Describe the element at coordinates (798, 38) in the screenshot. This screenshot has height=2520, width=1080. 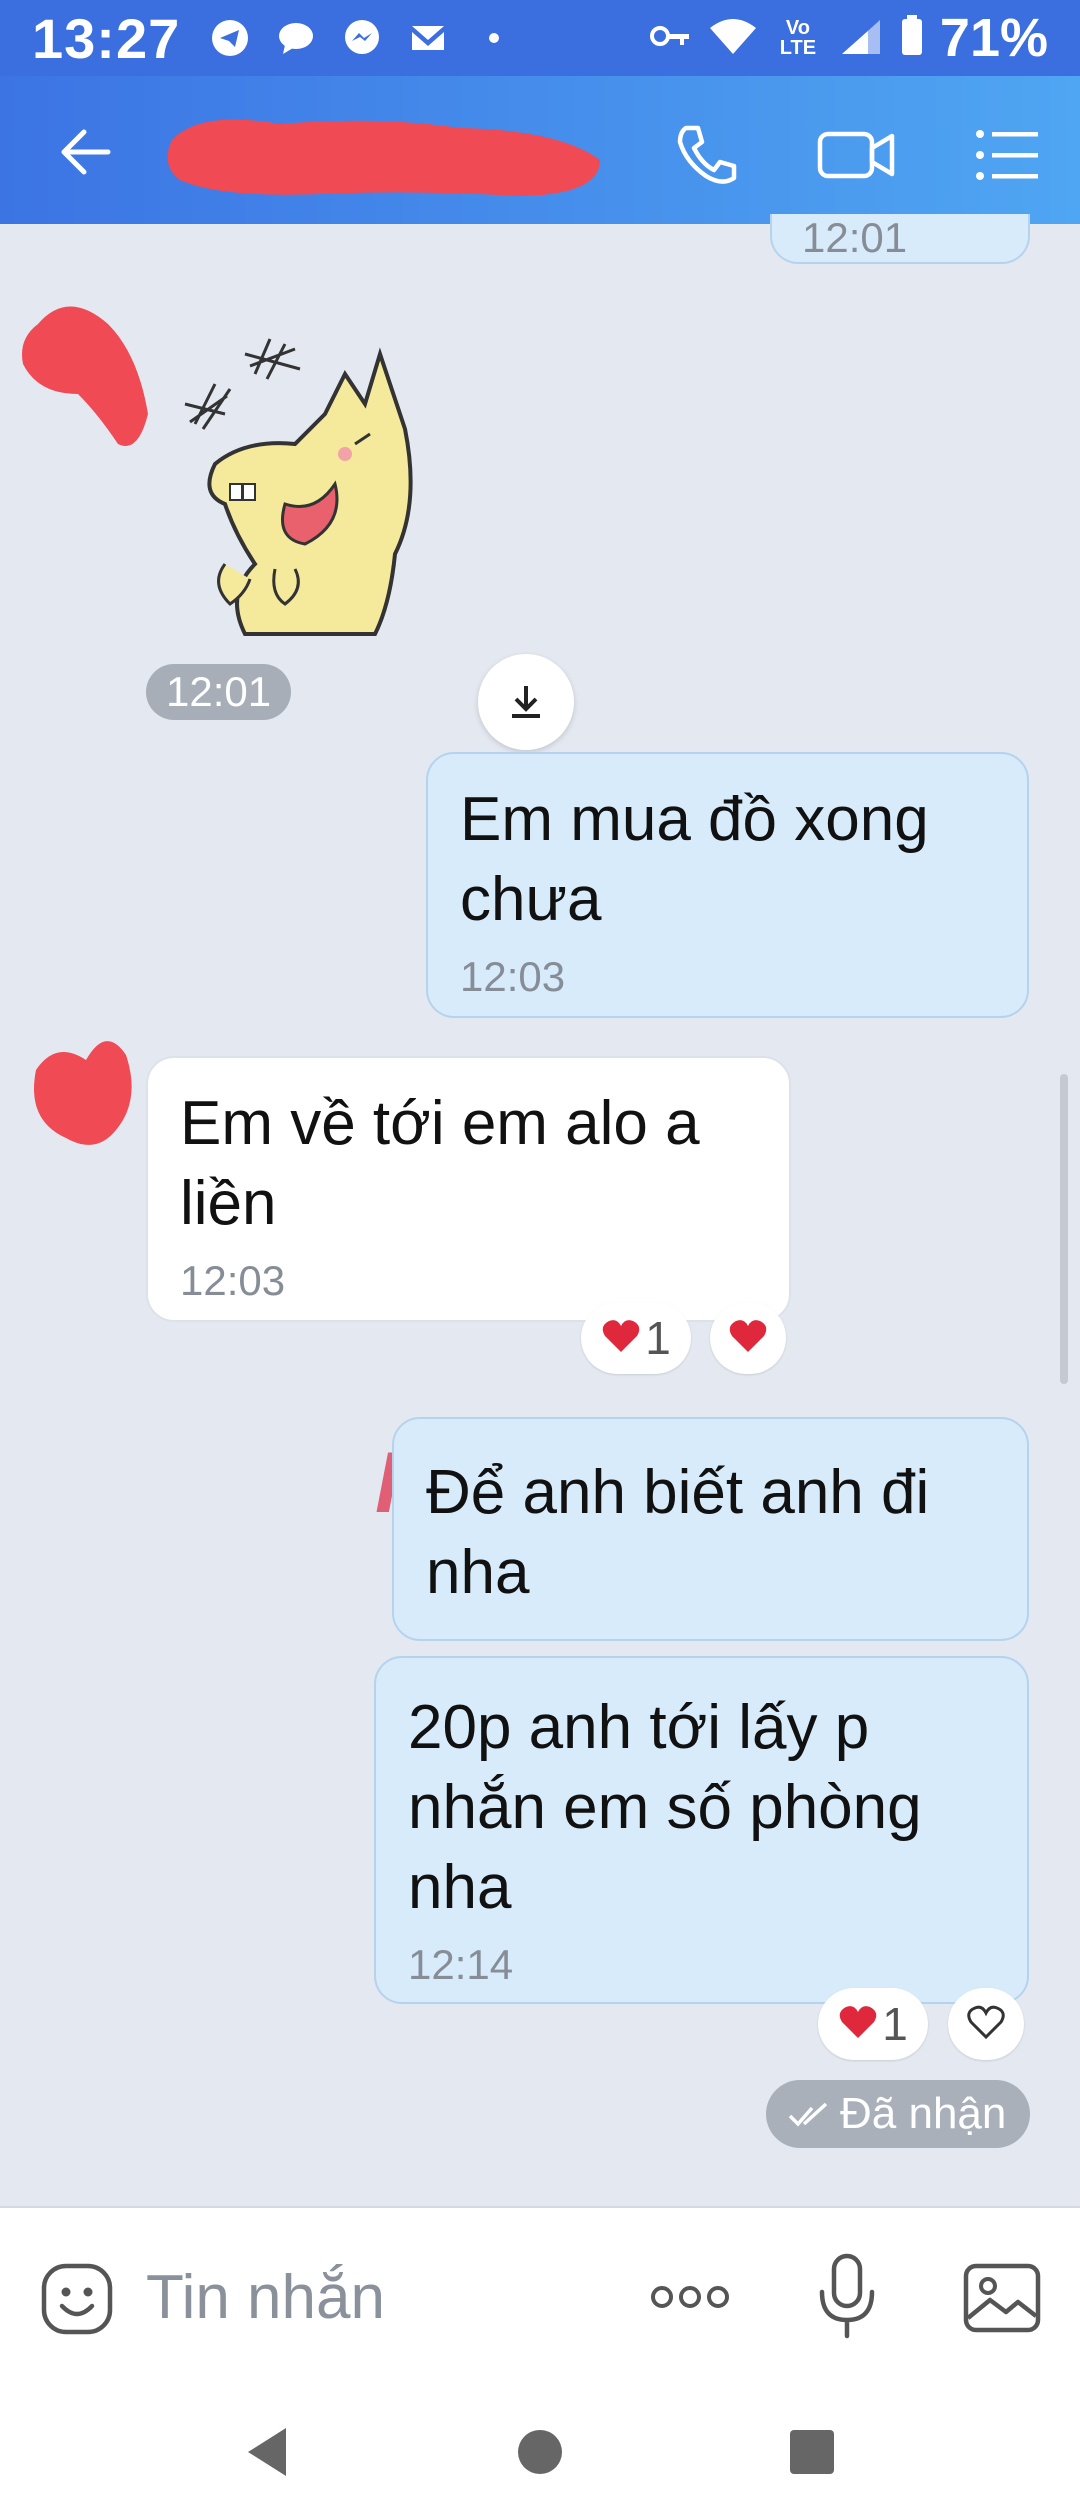
I see `volte-label: Vo LTE` at that location.